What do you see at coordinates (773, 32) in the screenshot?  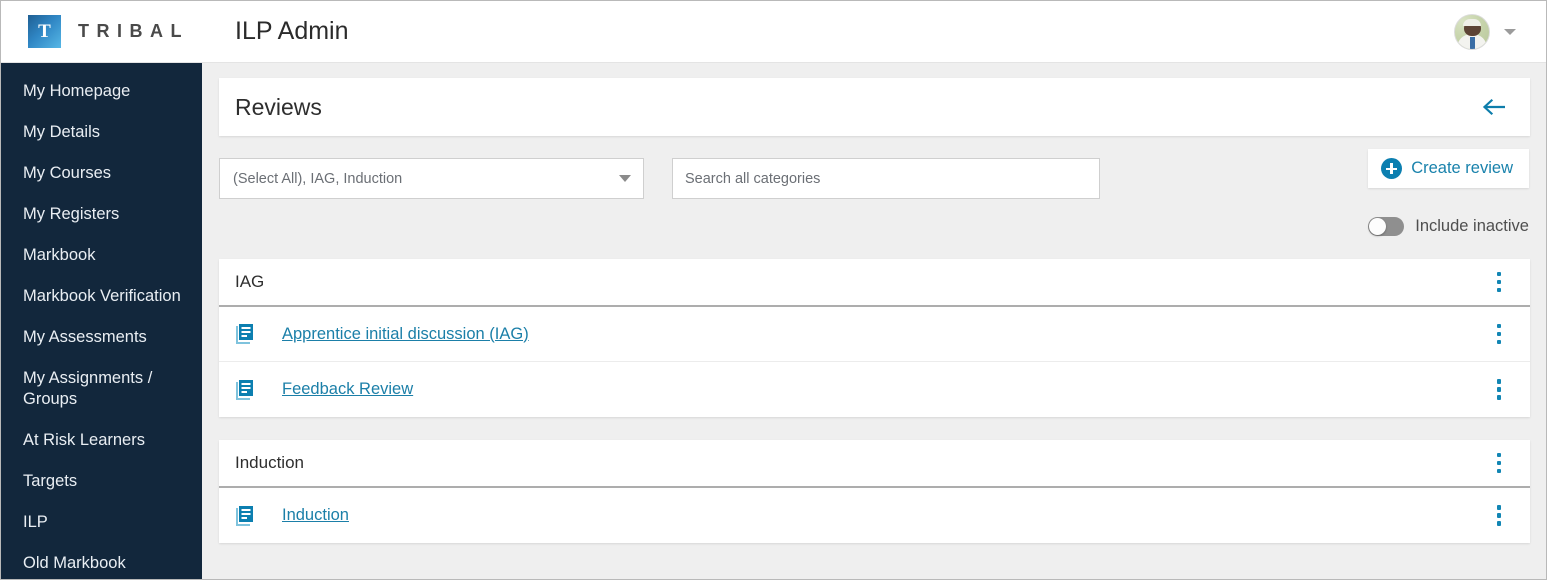 I see `top-bar: T TRIBAL ILP Admin` at bounding box center [773, 32].